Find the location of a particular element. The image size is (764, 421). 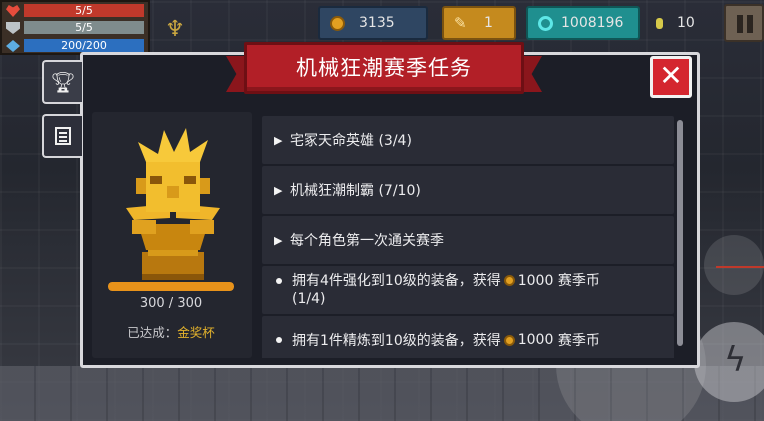

skill-button: ϟ is located at coordinates (729, 362).